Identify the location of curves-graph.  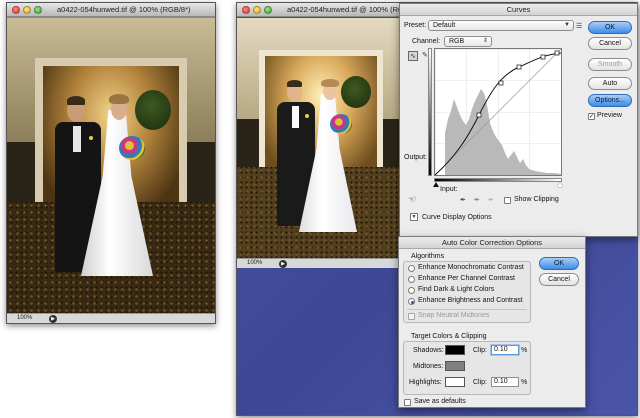
(498, 112).